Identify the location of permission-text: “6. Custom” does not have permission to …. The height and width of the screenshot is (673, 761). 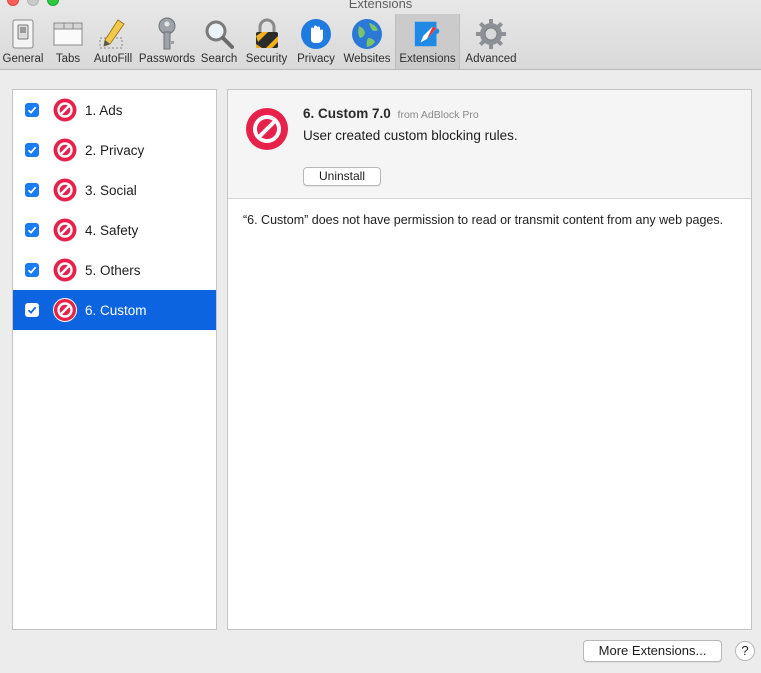
(483, 220).